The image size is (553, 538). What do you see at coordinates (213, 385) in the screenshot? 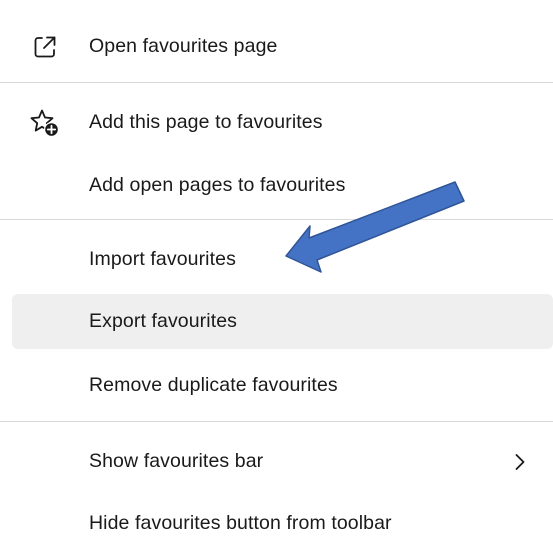
I see `menu-item-label: Remove duplicate favourites` at bounding box center [213, 385].